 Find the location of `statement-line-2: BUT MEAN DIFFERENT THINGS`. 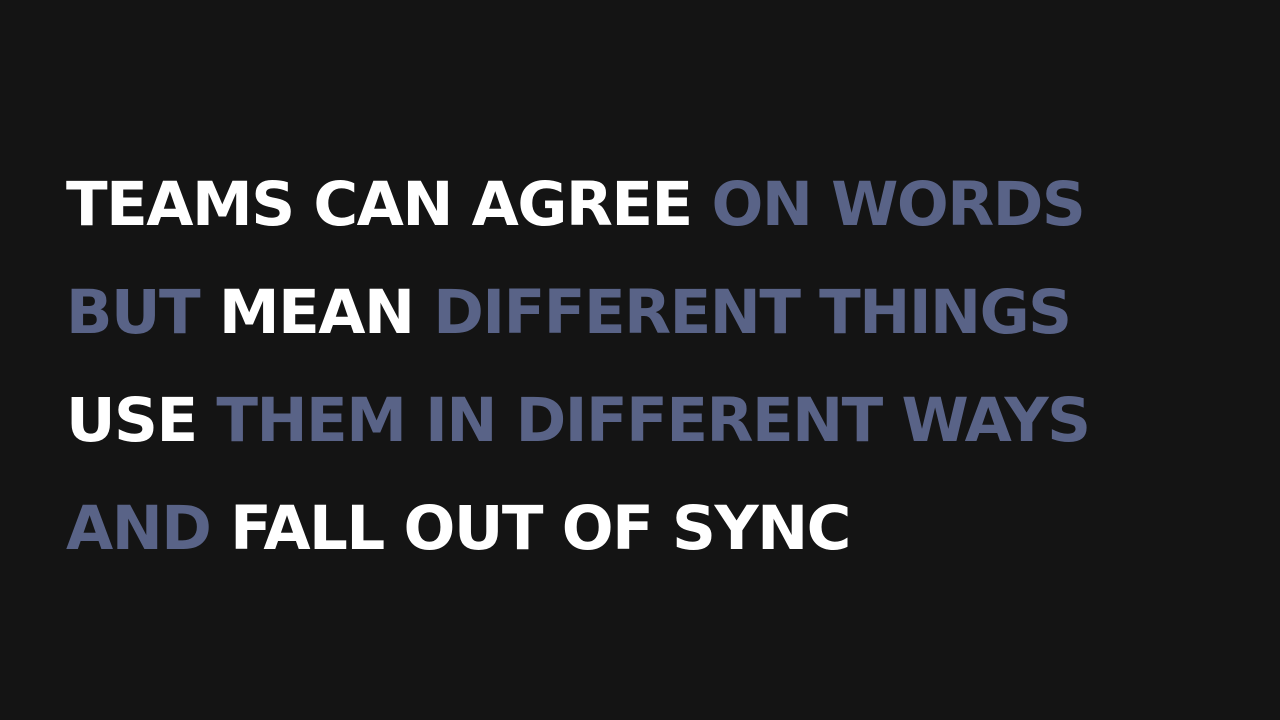

statement-line-2: BUT MEAN DIFFERENT THINGS is located at coordinates (666, 329).